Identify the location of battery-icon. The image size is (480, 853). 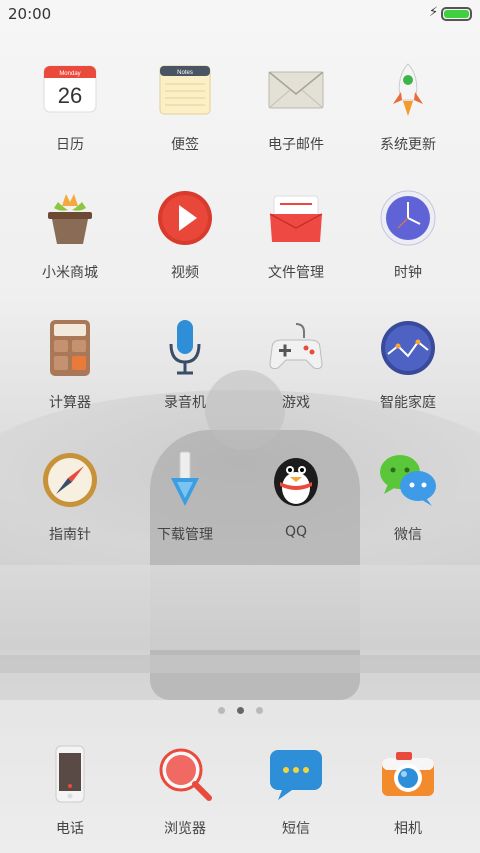
(456, 14).